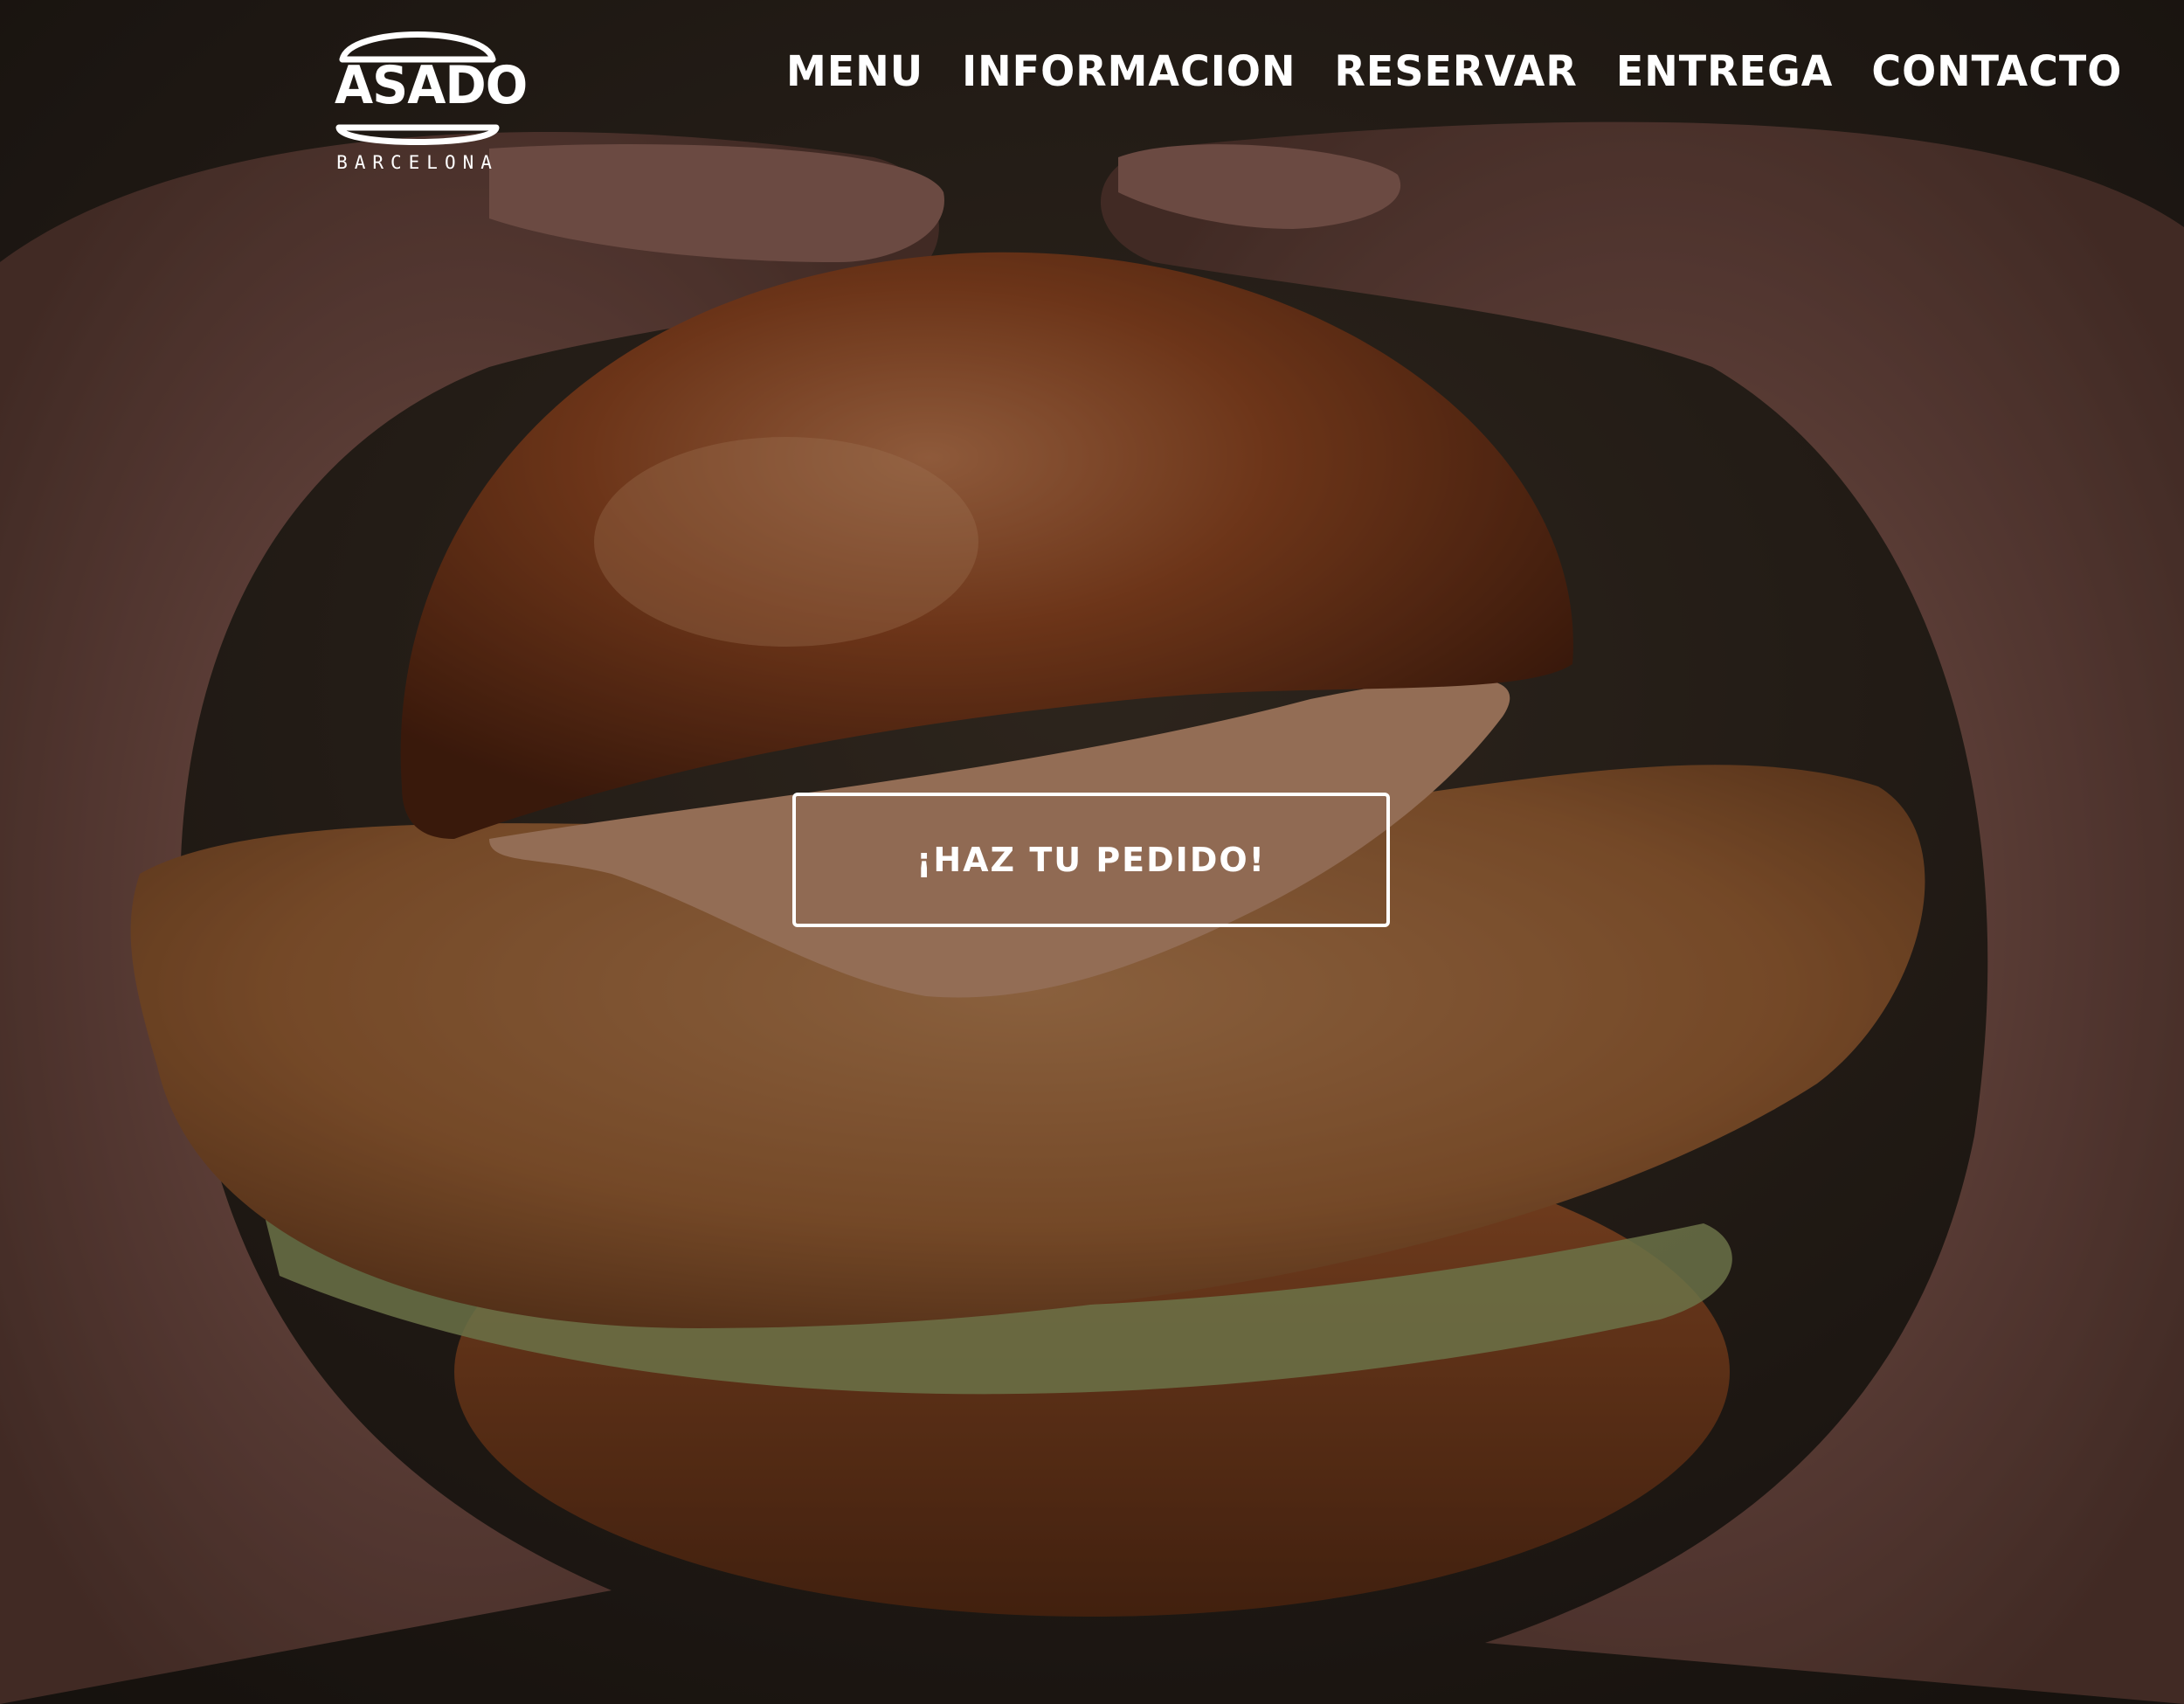 This screenshot has width=2184, height=1704. Describe the element at coordinates (1725, 71) in the screenshot. I see `nav-entrega: ENTREGA` at that location.